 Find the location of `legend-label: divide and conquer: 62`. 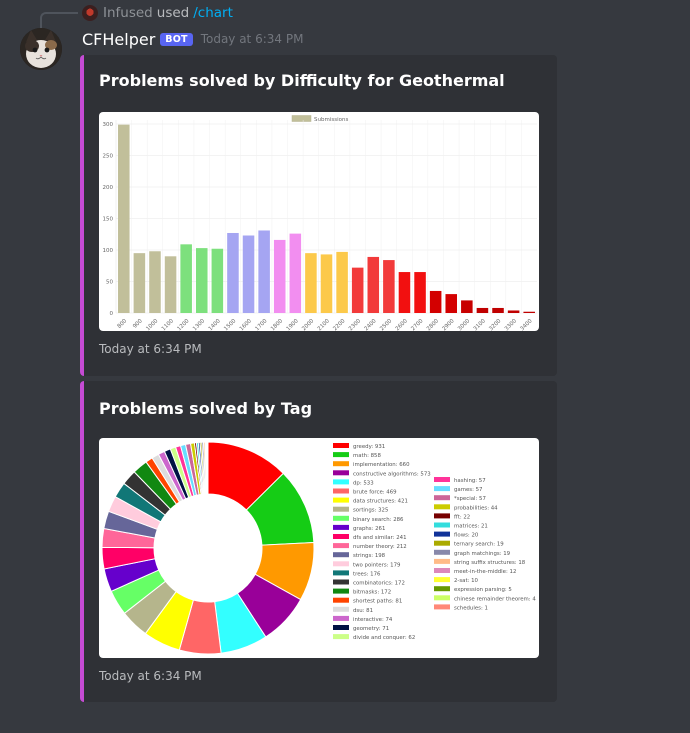

legend-label: divide and conquer: 62 is located at coordinates (384, 638).